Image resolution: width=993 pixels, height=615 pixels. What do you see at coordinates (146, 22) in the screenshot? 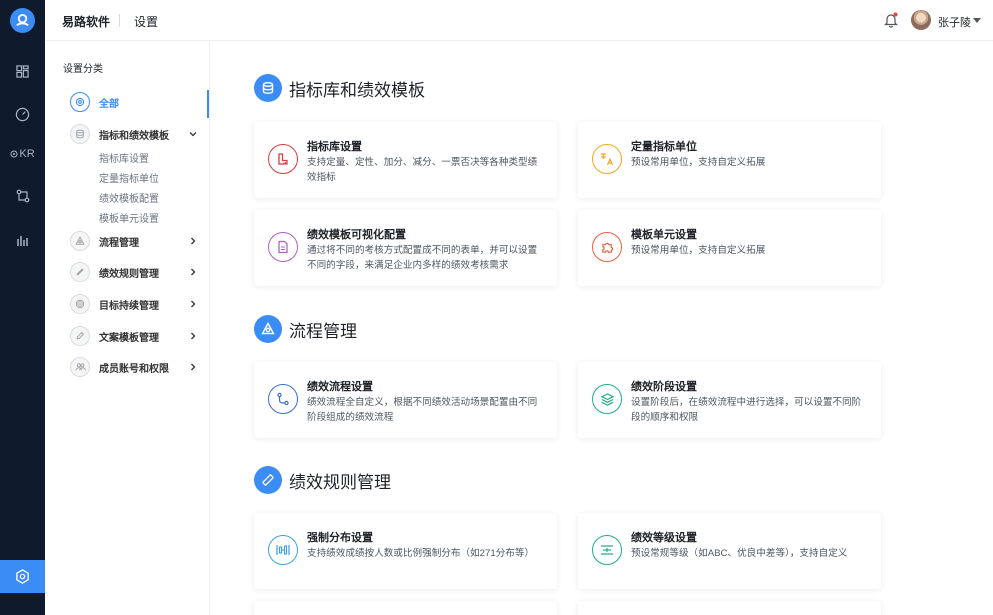
I see `page-breadcrumb: 设置` at bounding box center [146, 22].